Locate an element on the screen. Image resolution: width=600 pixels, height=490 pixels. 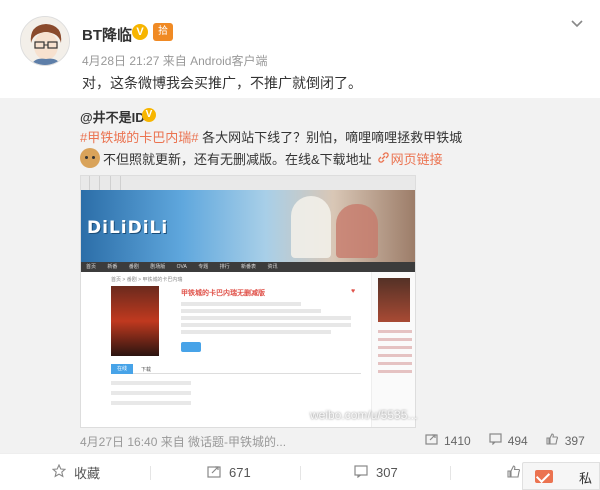
source-prefix: 来自 is located at coordinates (174, 61).